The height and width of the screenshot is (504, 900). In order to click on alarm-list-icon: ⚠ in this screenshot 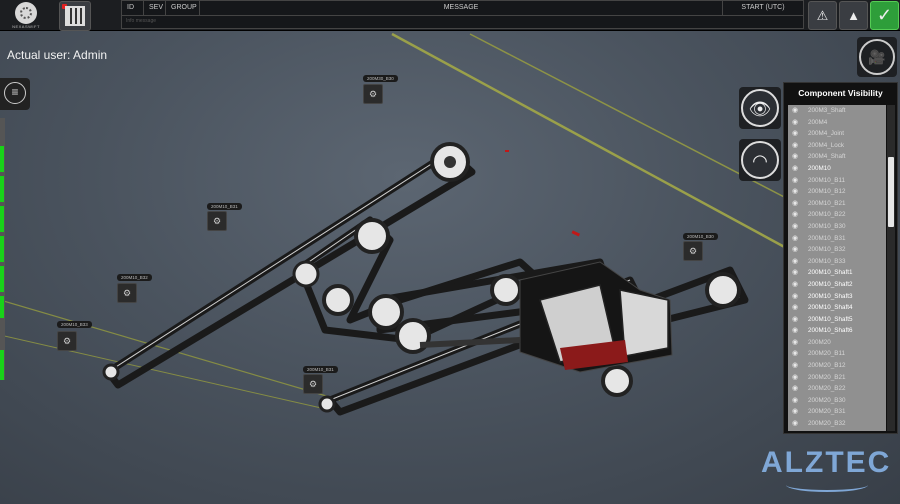, I will do `click(822, 15)`.